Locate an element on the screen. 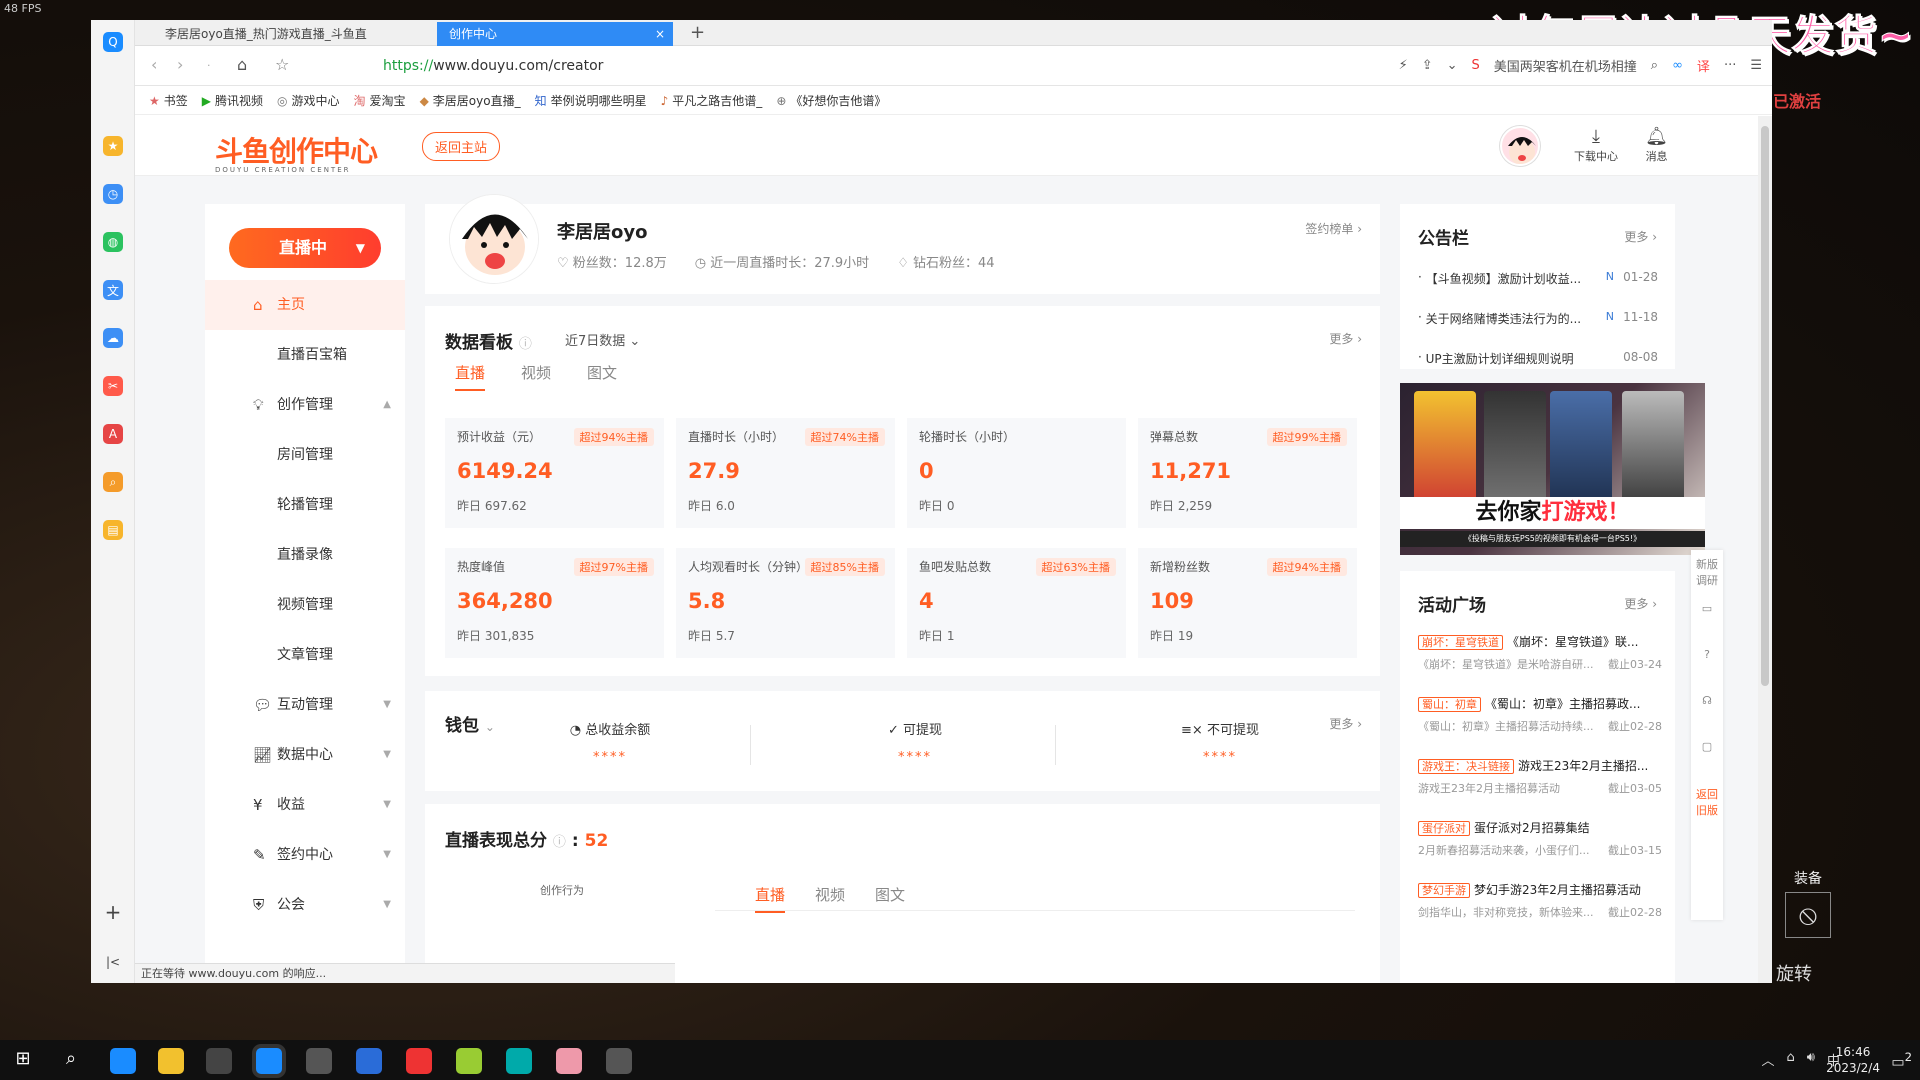  menu-item-carousel: 轮播管理 is located at coordinates (305, 505).